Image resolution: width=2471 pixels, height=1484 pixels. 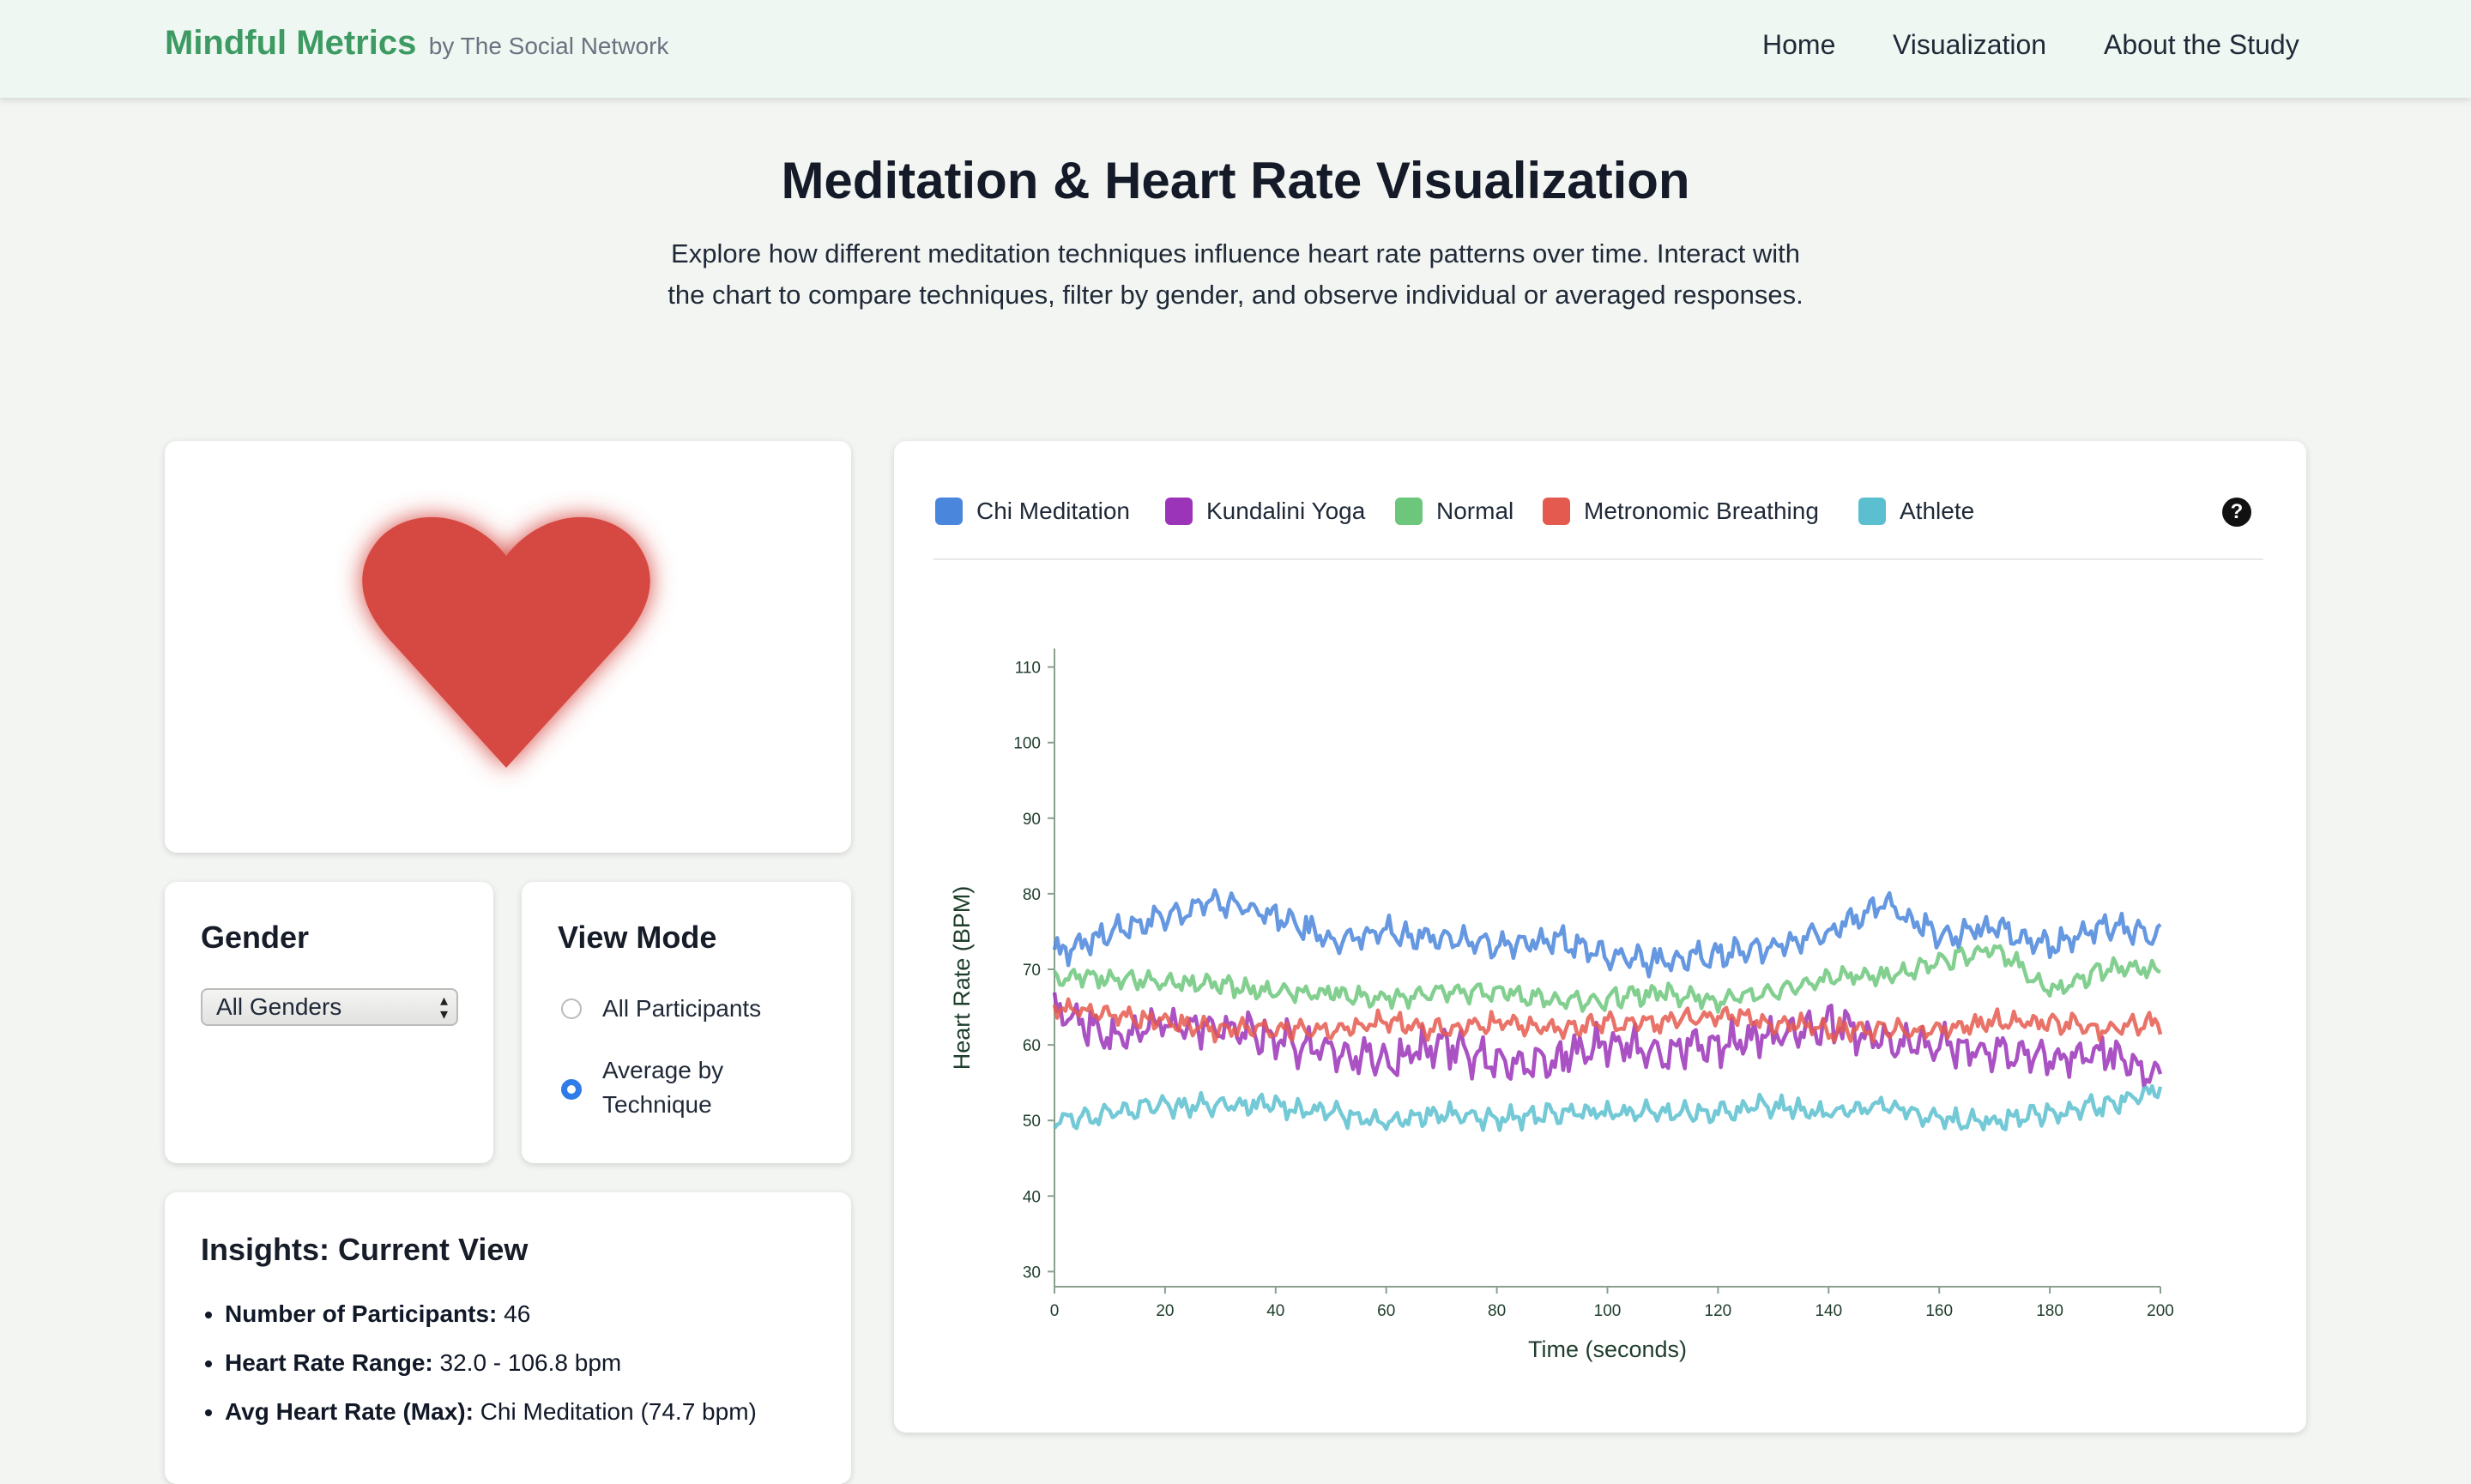 I want to click on series-line-normal, so click(x=1607, y=979).